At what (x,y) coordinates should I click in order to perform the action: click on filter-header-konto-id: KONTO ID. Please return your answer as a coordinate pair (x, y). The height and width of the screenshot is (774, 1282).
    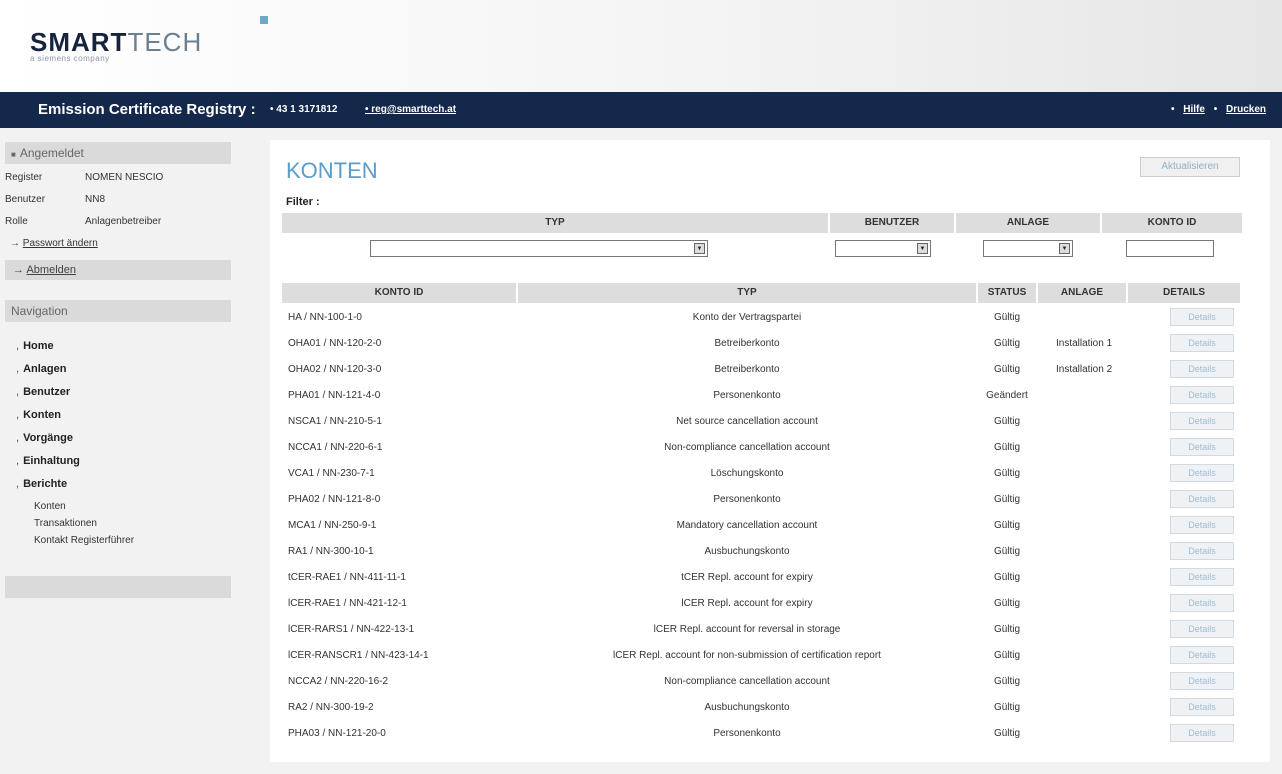
    Looking at the image, I should click on (1172, 223).